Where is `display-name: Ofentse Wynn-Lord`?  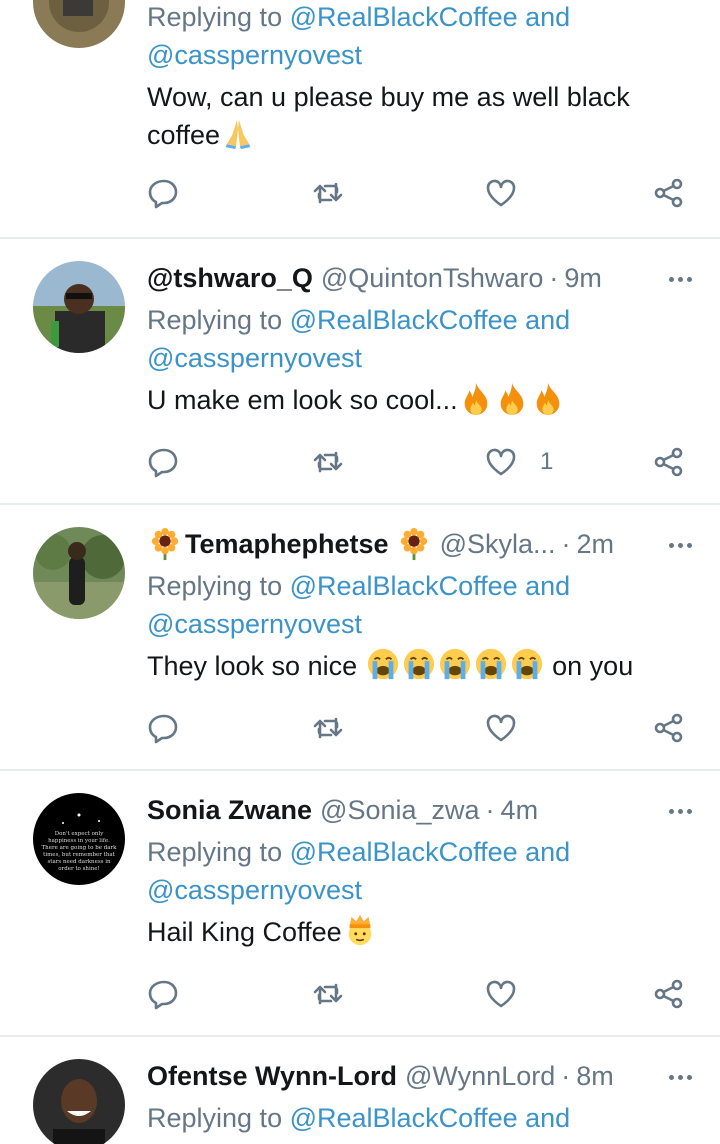 display-name: Ofentse Wynn-Lord is located at coordinates (272, 1076).